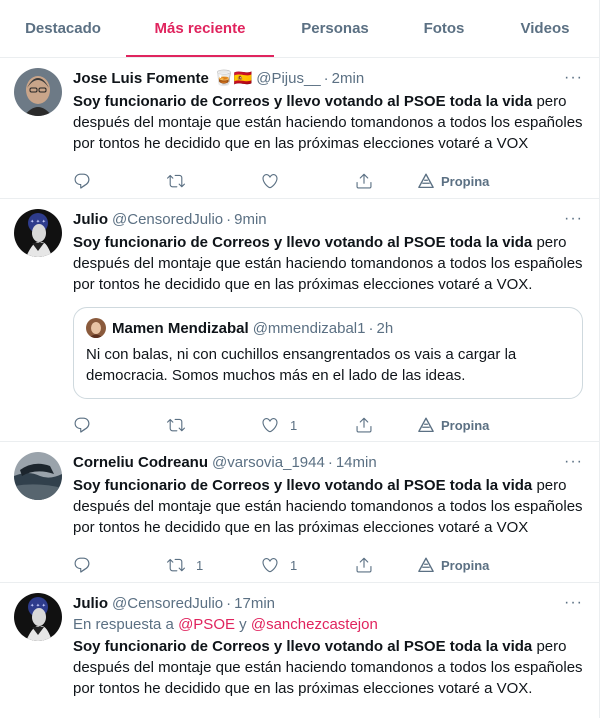  What do you see at coordinates (200, 28) in the screenshot?
I see `tab-latest: Más reciente` at bounding box center [200, 28].